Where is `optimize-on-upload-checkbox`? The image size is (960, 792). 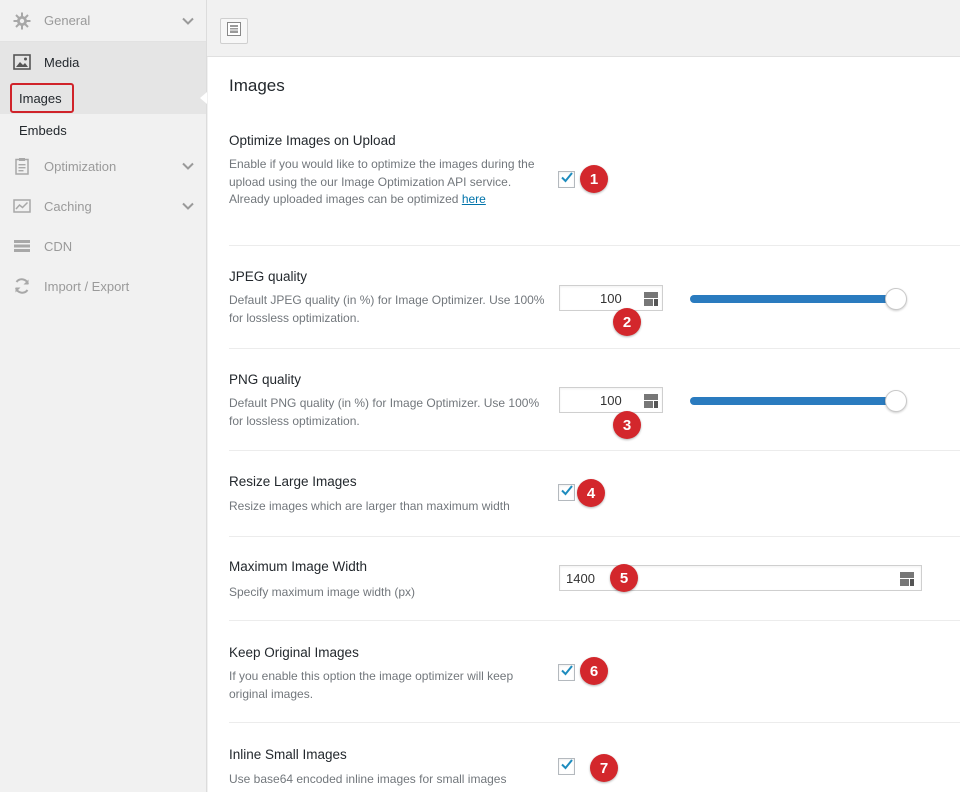 optimize-on-upload-checkbox is located at coordinates (566, 179).